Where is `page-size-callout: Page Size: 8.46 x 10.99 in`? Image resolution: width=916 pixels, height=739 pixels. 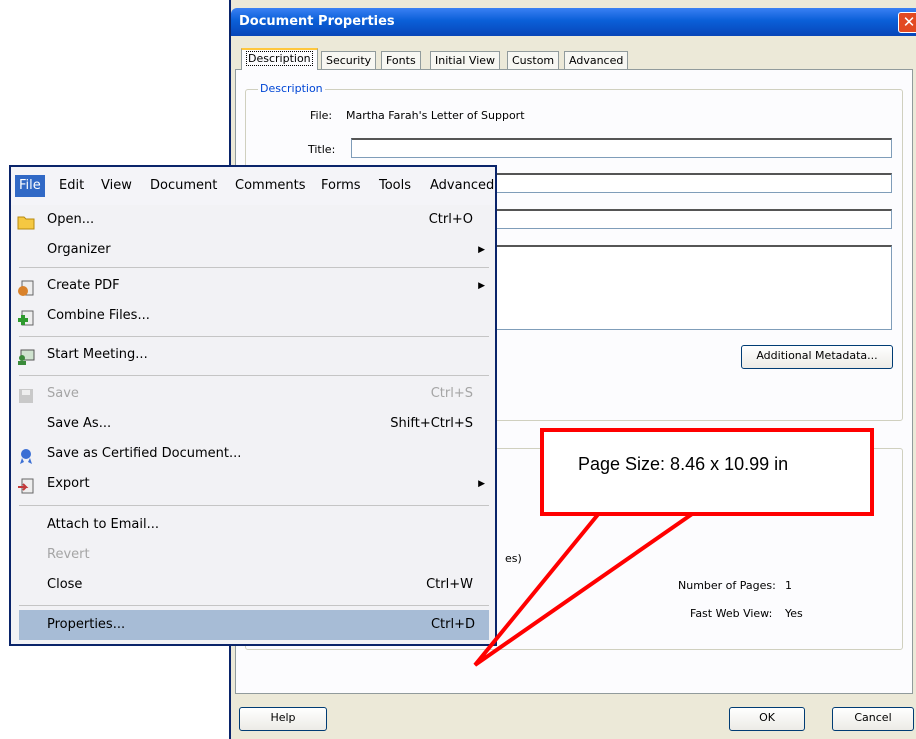
page-size-callout: Page Size: 8.46 x 10.99 in is located at coordinates (707, 472).